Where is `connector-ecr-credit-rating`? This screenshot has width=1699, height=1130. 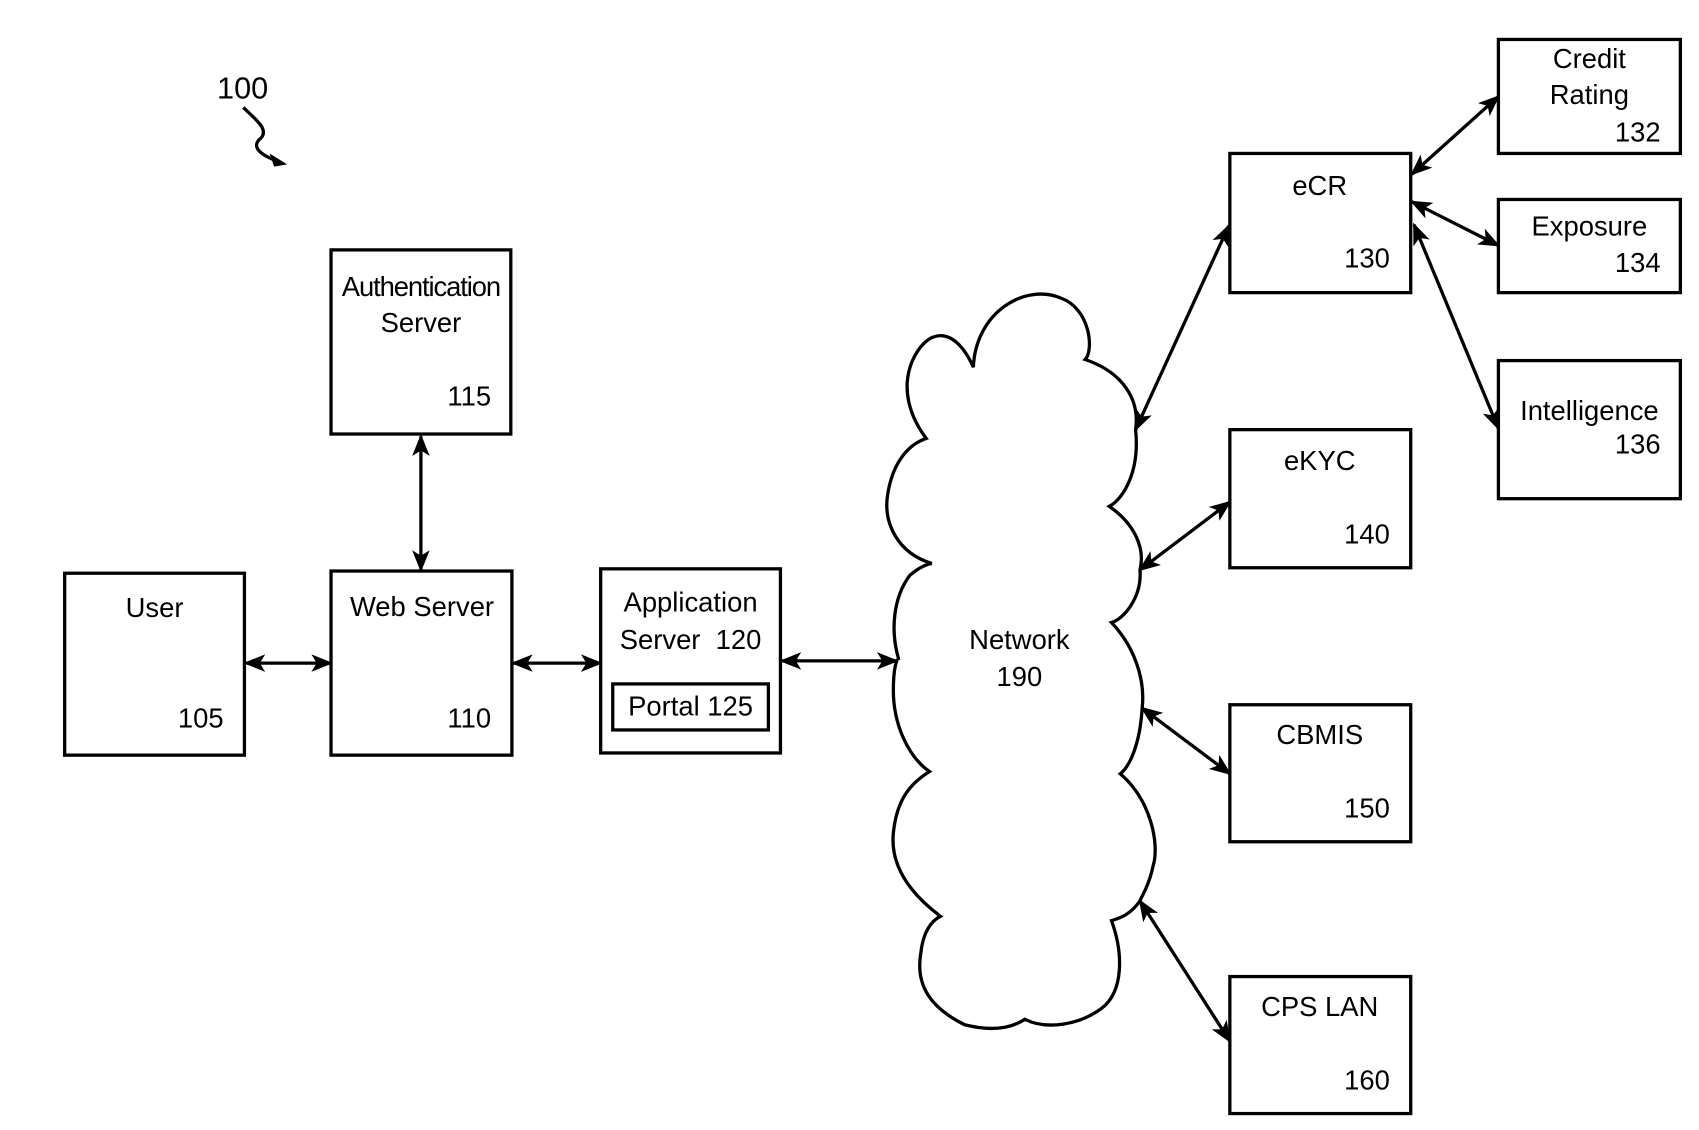 connector-ecr-credit-rating is located at coordinates (1455, 135).